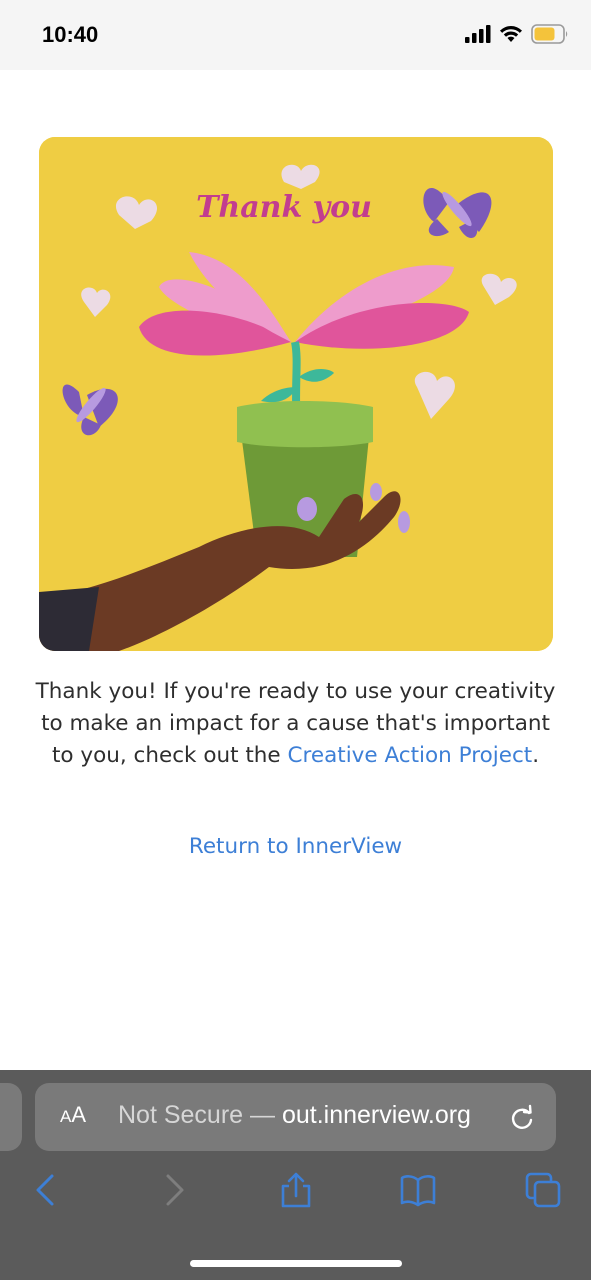  Describe the element at coordinates (295, 846) in the screenshot. I see `return-to-innerview-link: Return to InnerView` at that location.